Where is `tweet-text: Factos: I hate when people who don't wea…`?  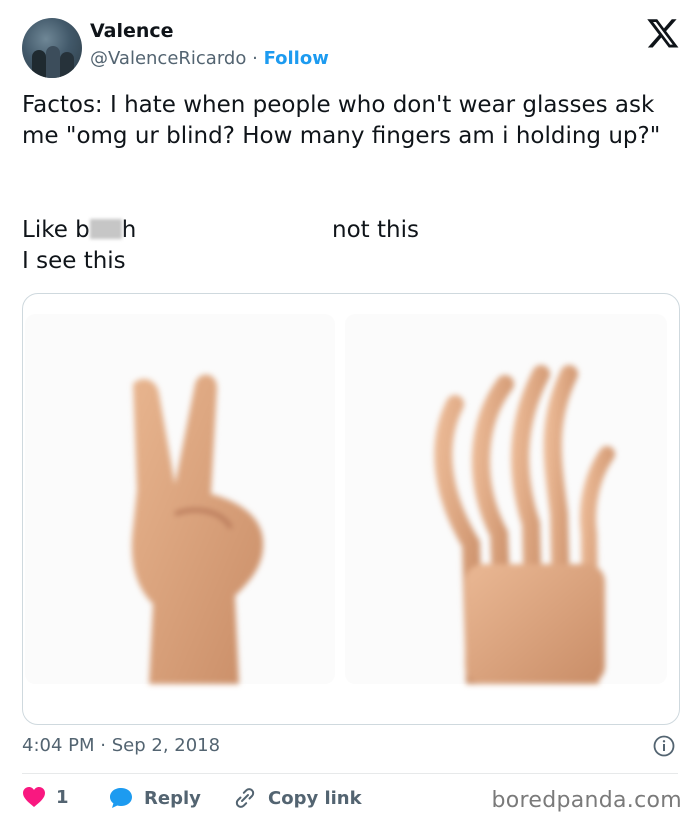
tweet-text: Factos: I hate when people who don't wea… is located at coordinates (342, 120).